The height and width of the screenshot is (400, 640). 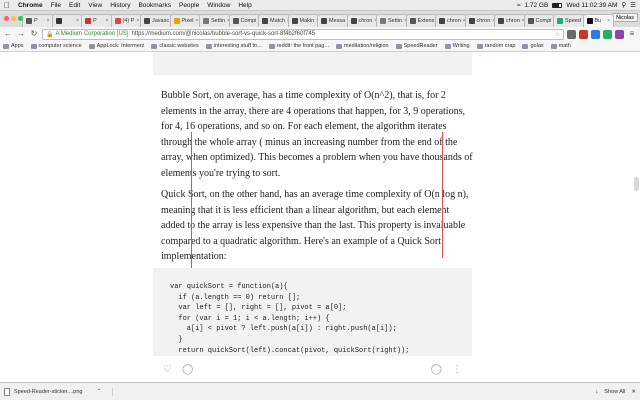 I want to click on browser-tab: Pixel ×, so click(x=185, y=20).